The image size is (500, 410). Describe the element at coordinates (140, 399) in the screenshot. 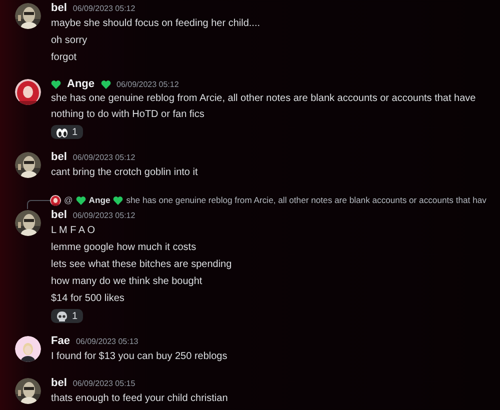

I see `message-text: thats enough to feed your child christian` at that location.